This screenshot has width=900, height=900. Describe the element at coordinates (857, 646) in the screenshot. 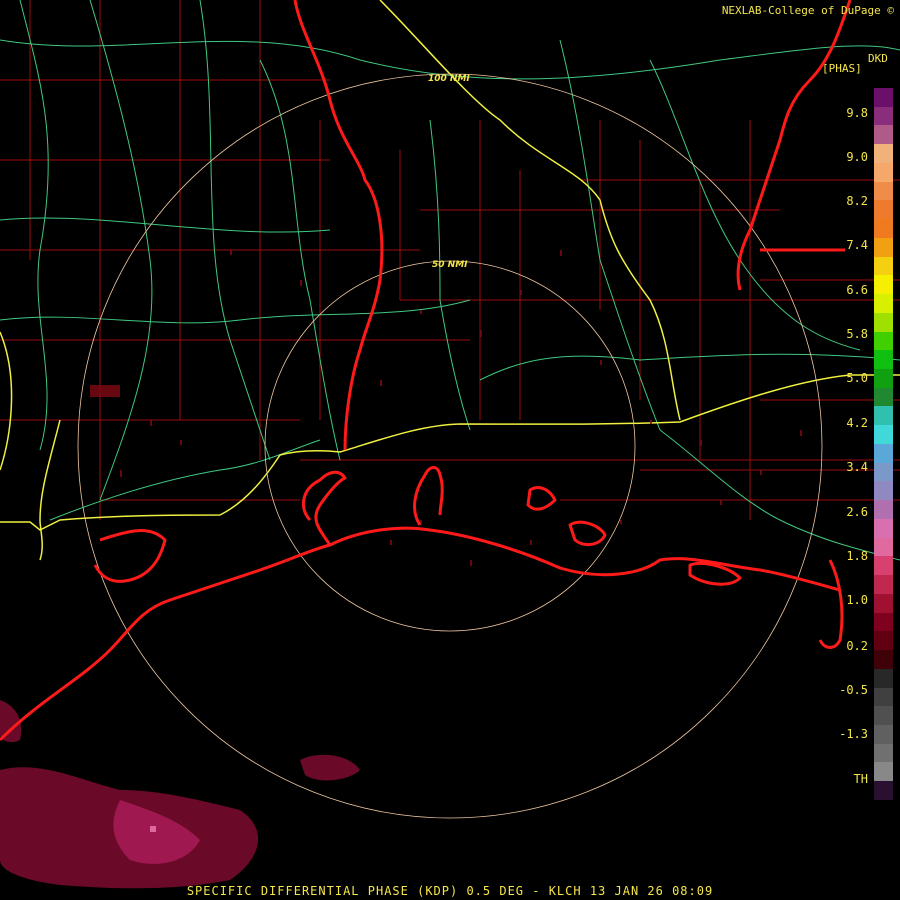

I see `legend-tick-label: 0.2` at that location.